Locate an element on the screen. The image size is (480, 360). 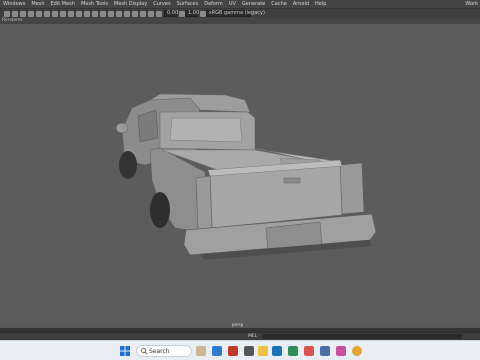
shadows-icon is located at coordinates (127, 14).